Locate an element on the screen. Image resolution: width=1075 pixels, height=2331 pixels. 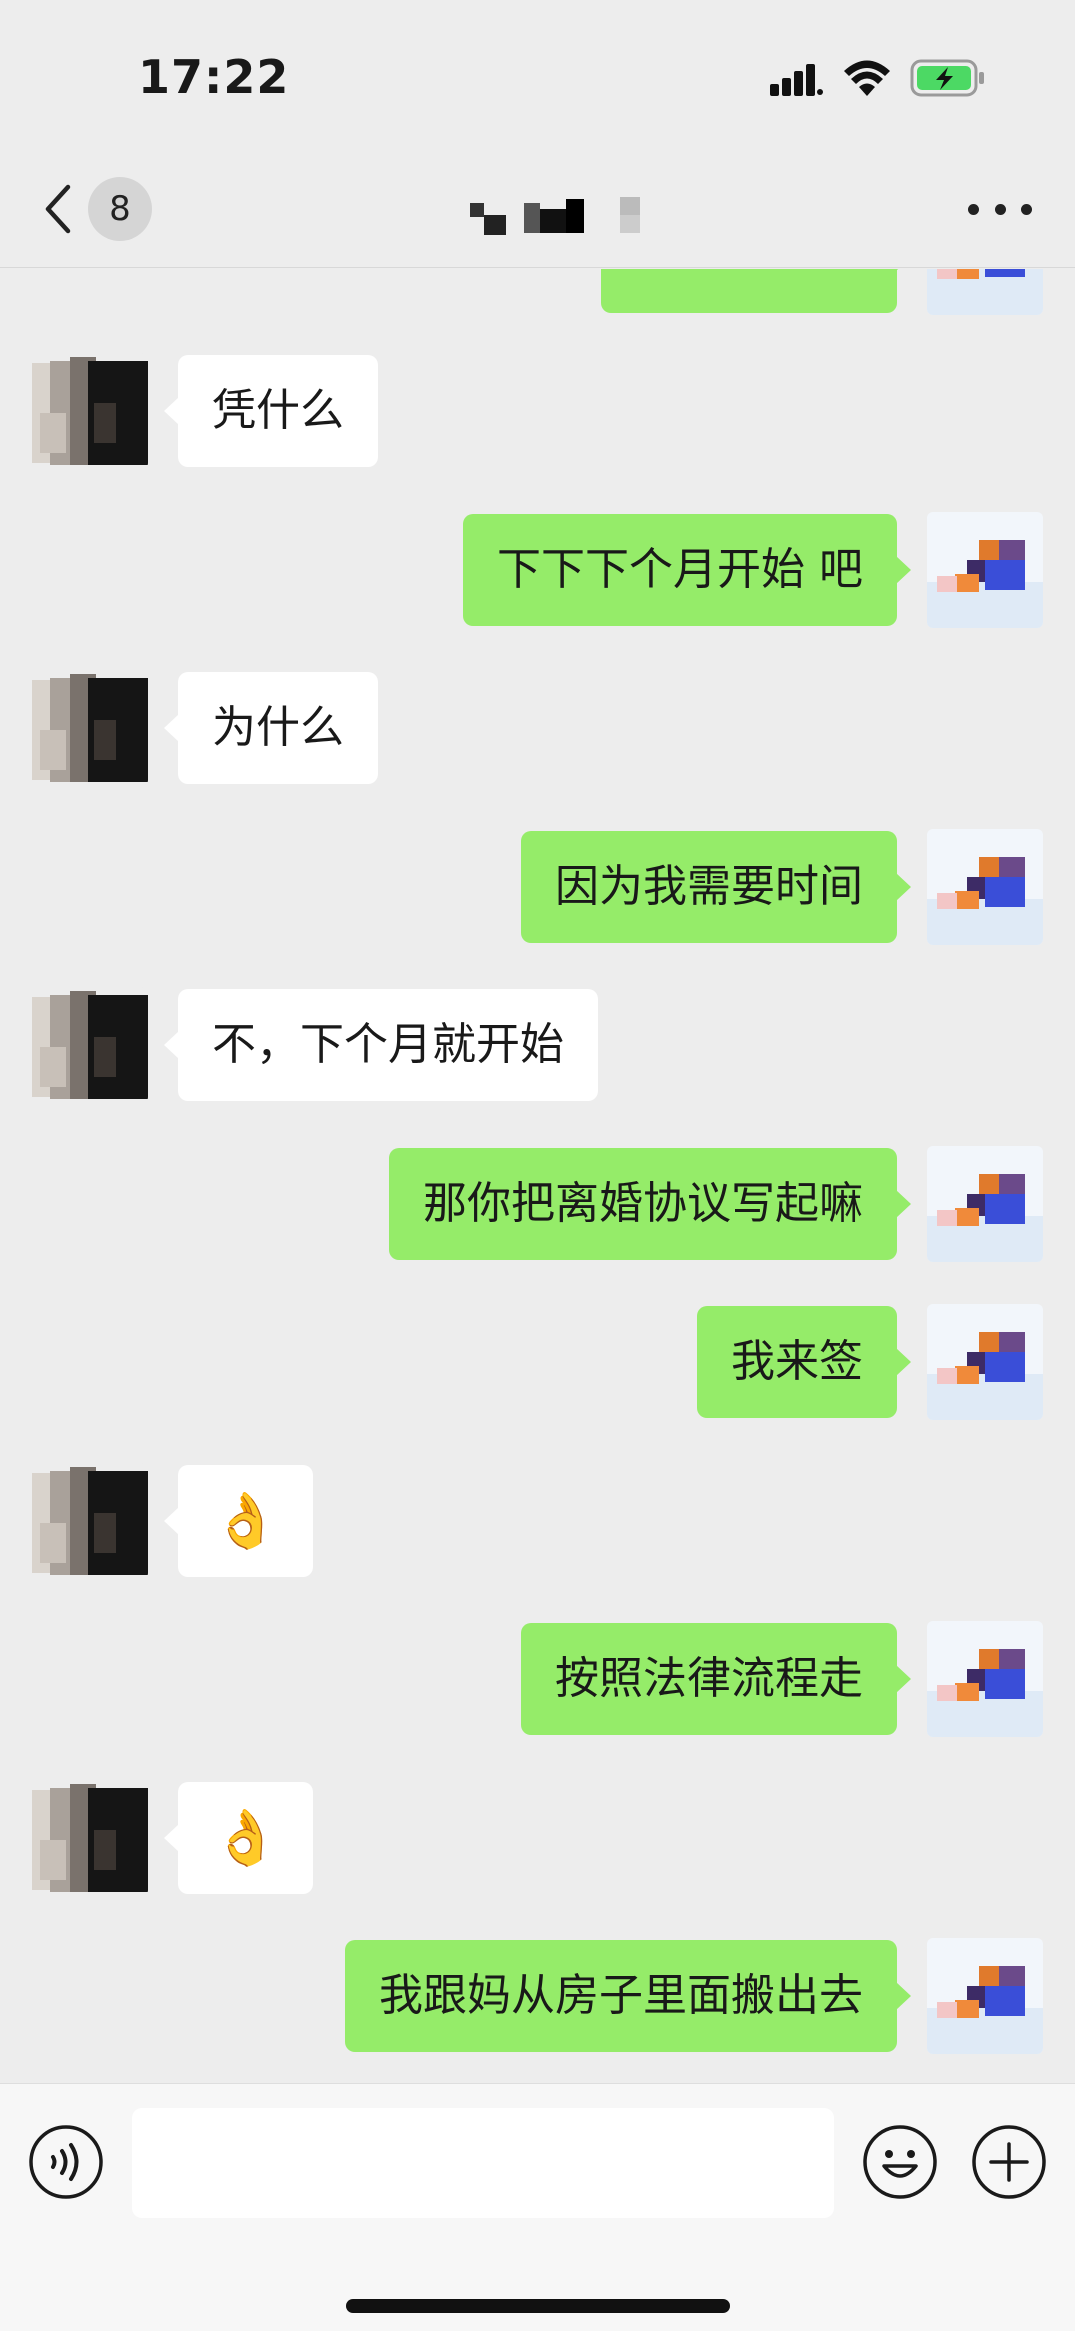
message-text: 我来签 is located at coordinates (797, 1361).